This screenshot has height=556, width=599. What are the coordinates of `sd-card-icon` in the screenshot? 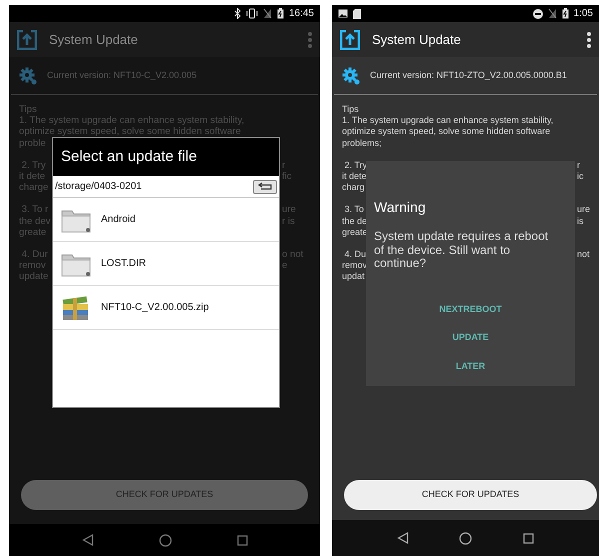 It's located at (357, 13).